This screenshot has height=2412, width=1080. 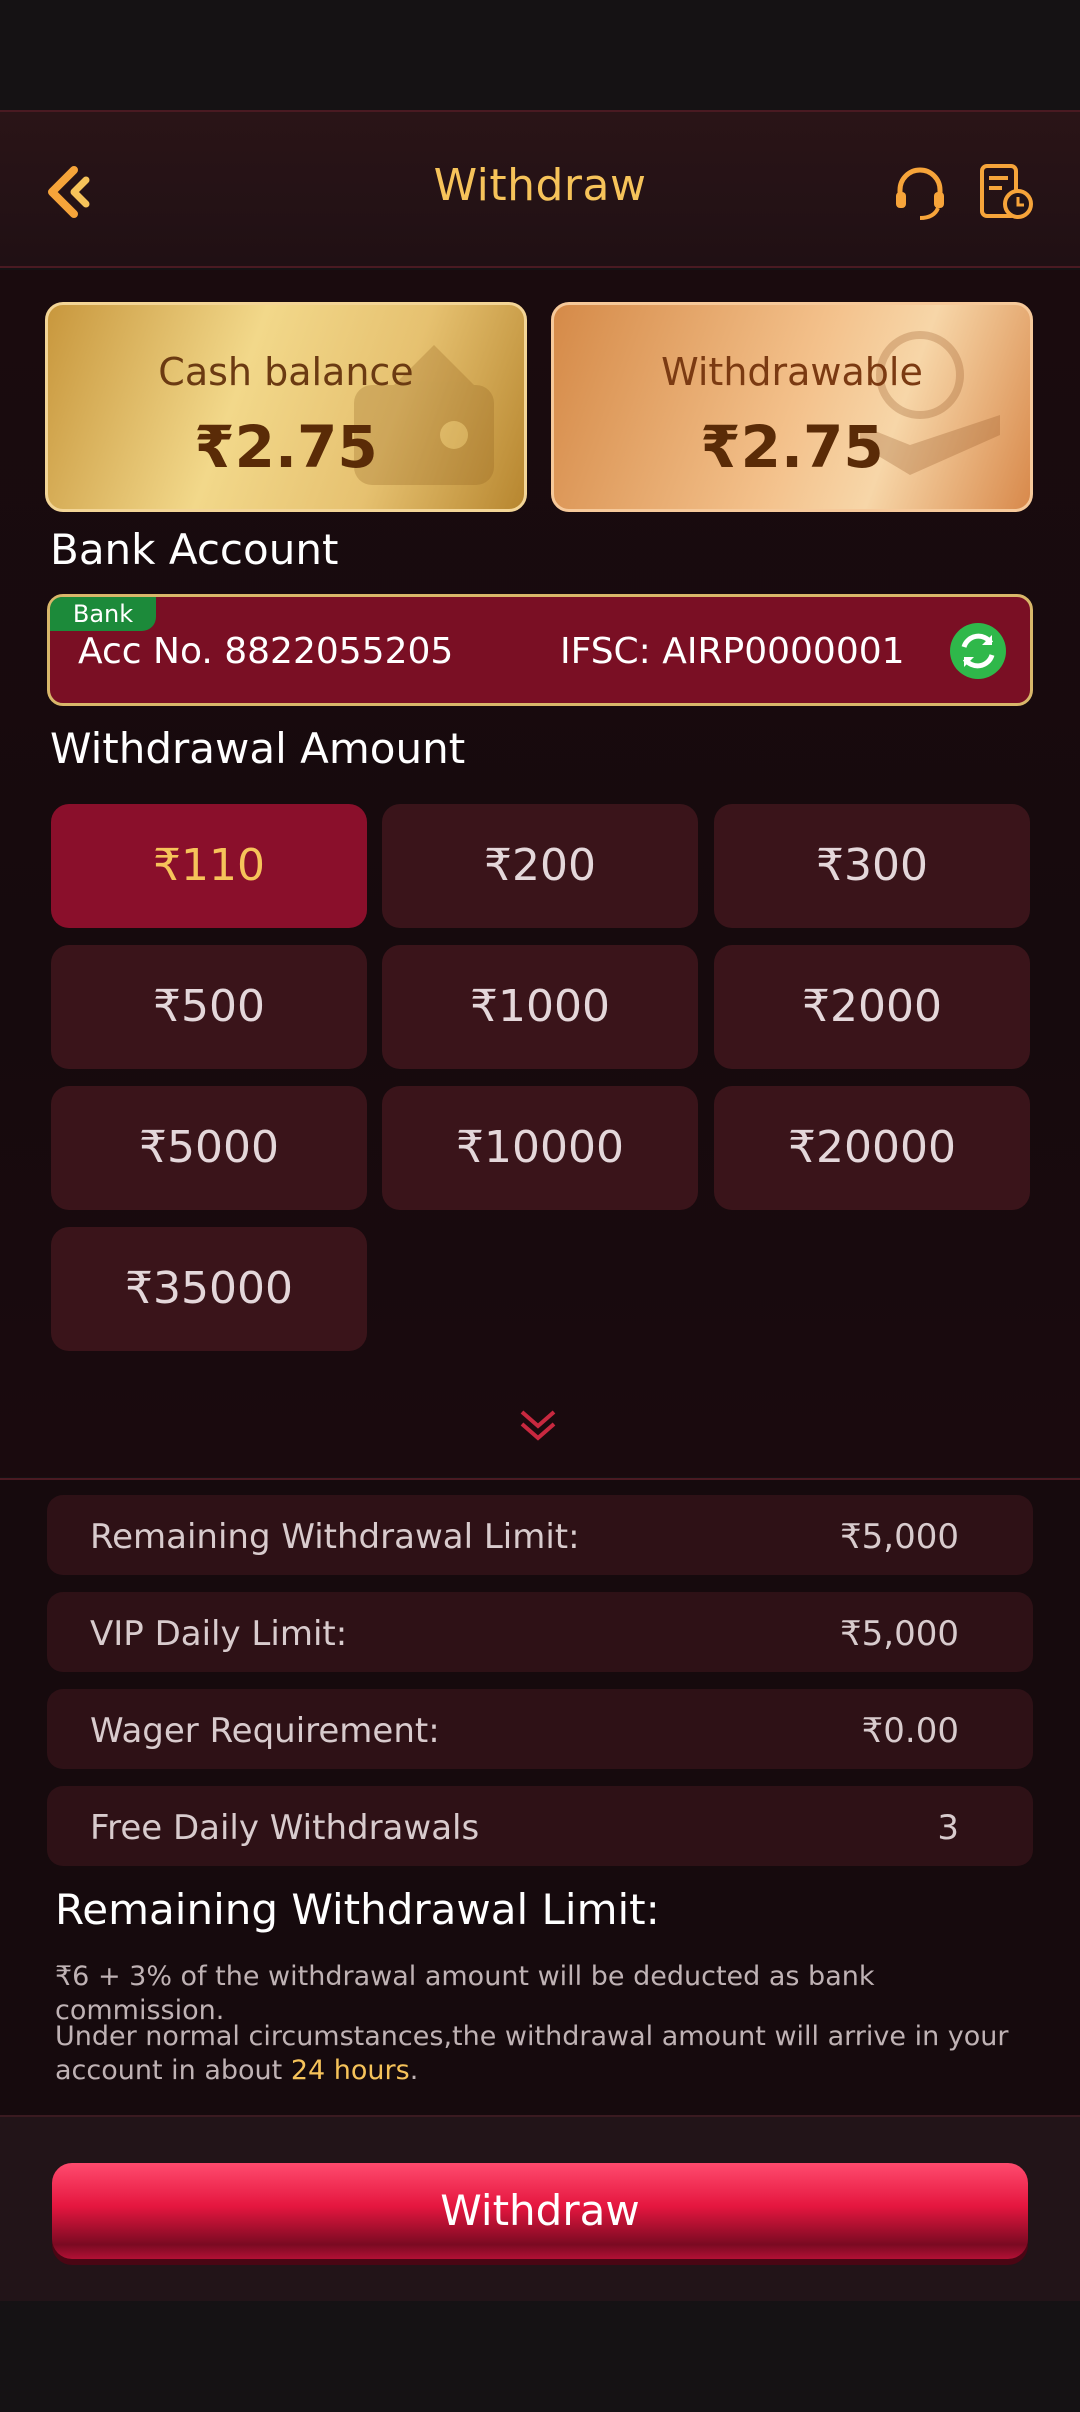 I want to click on info-label: Remaining Withdrawal Limit:, so click(x=335, y=1537).